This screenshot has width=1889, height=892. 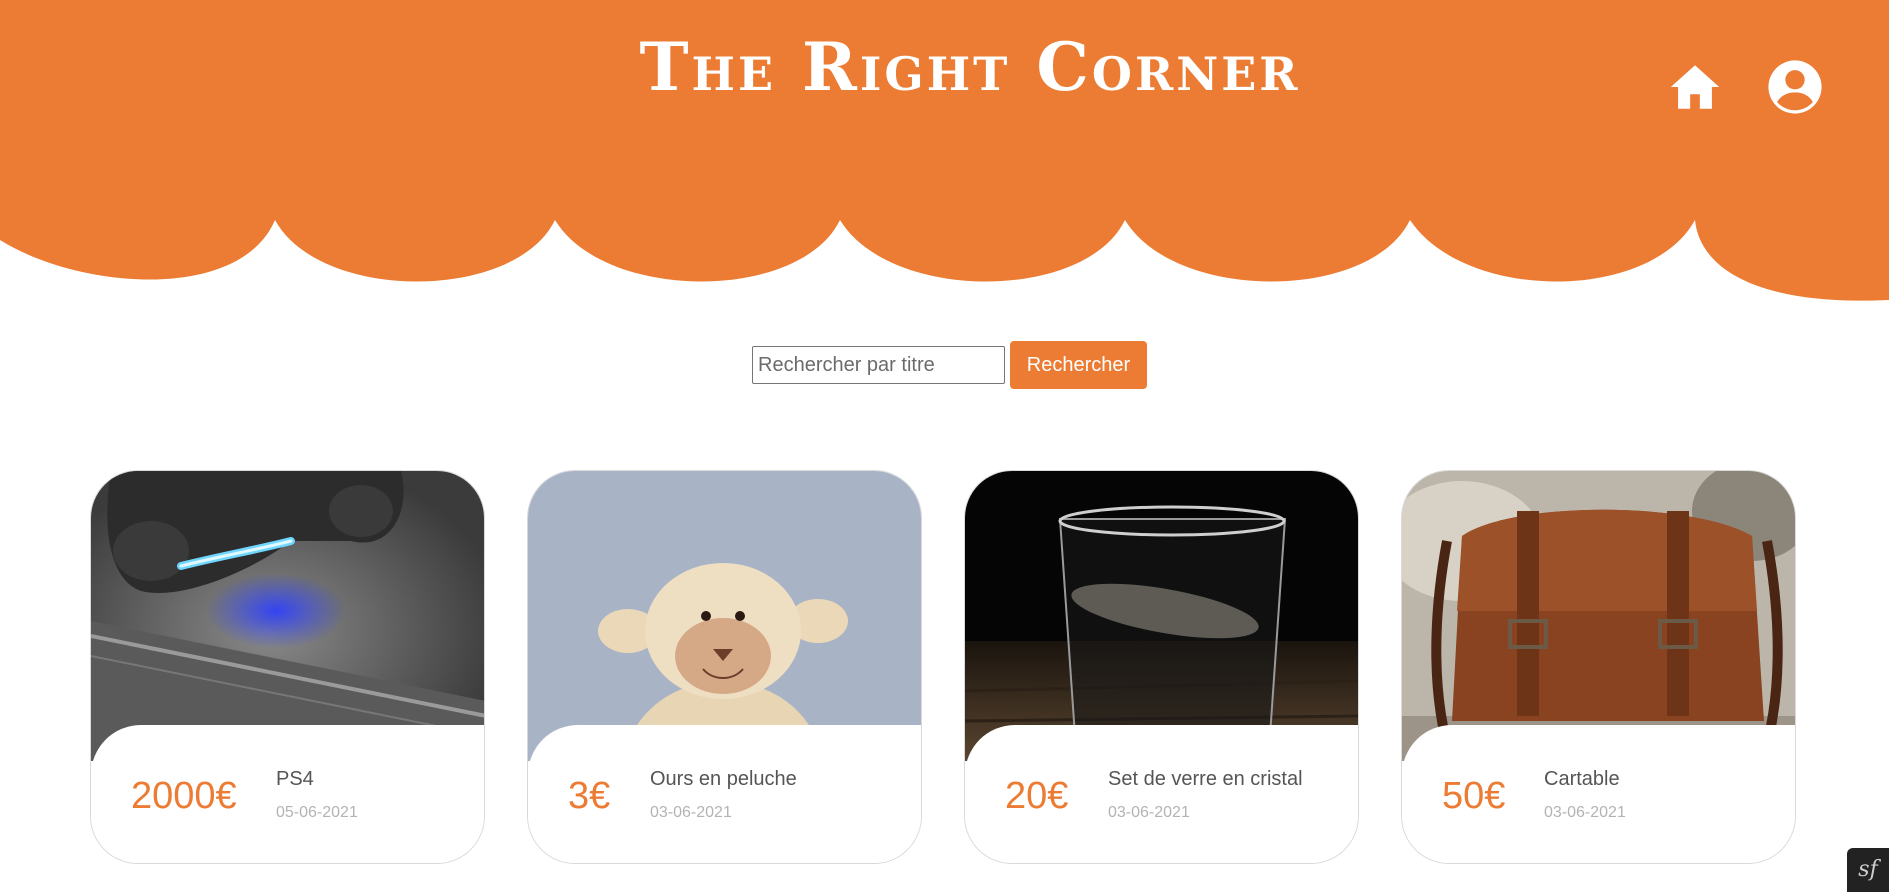 I want to click on product-image-plush-sheep, so click(x=724, y=616).